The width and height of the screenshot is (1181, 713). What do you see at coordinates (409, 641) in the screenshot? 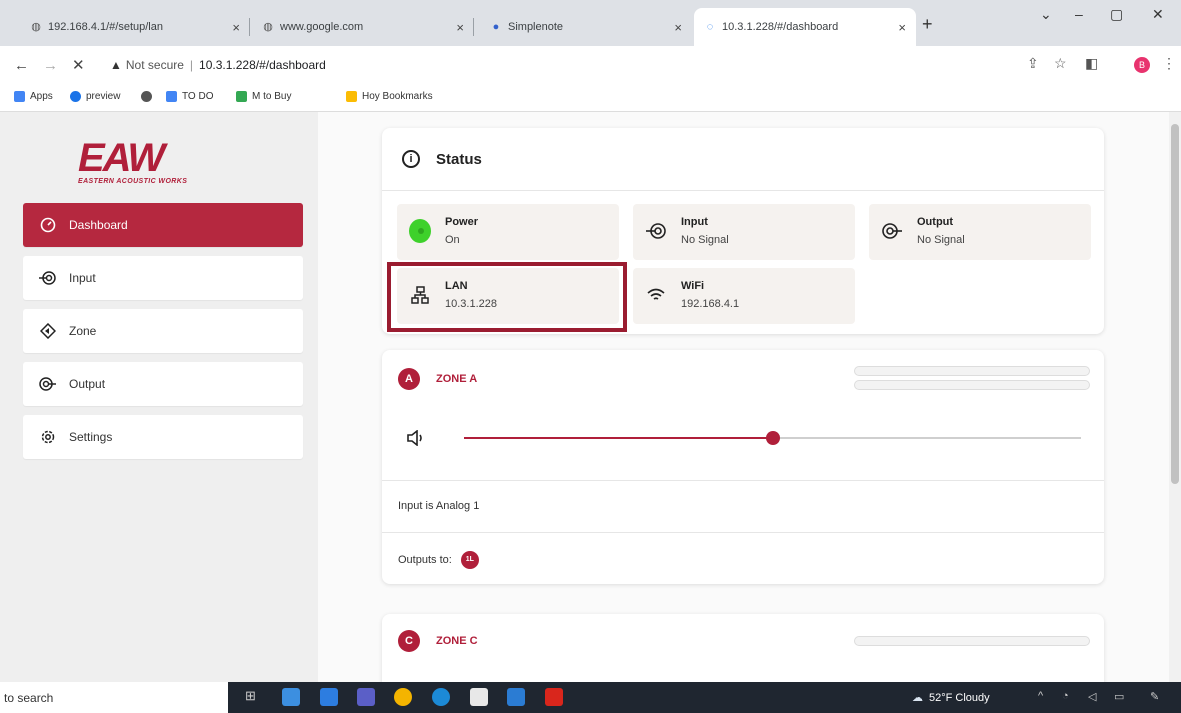
I see `zone-c-badge: C` at bounding box center [409, 641].